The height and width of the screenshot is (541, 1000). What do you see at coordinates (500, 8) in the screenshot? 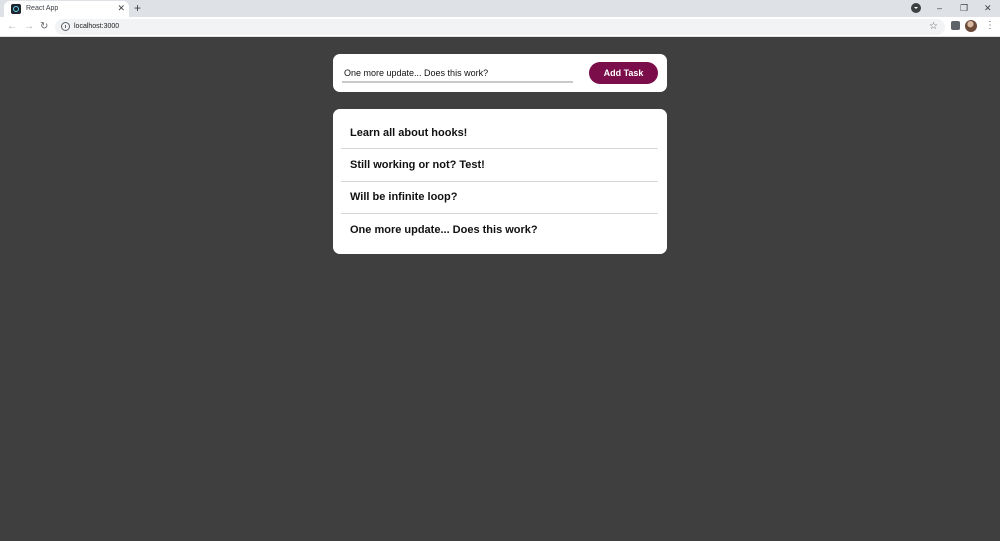
I see `browser-tabstrip: React App ✕ + – ❐ ✕` at bounding box center [500, 8].